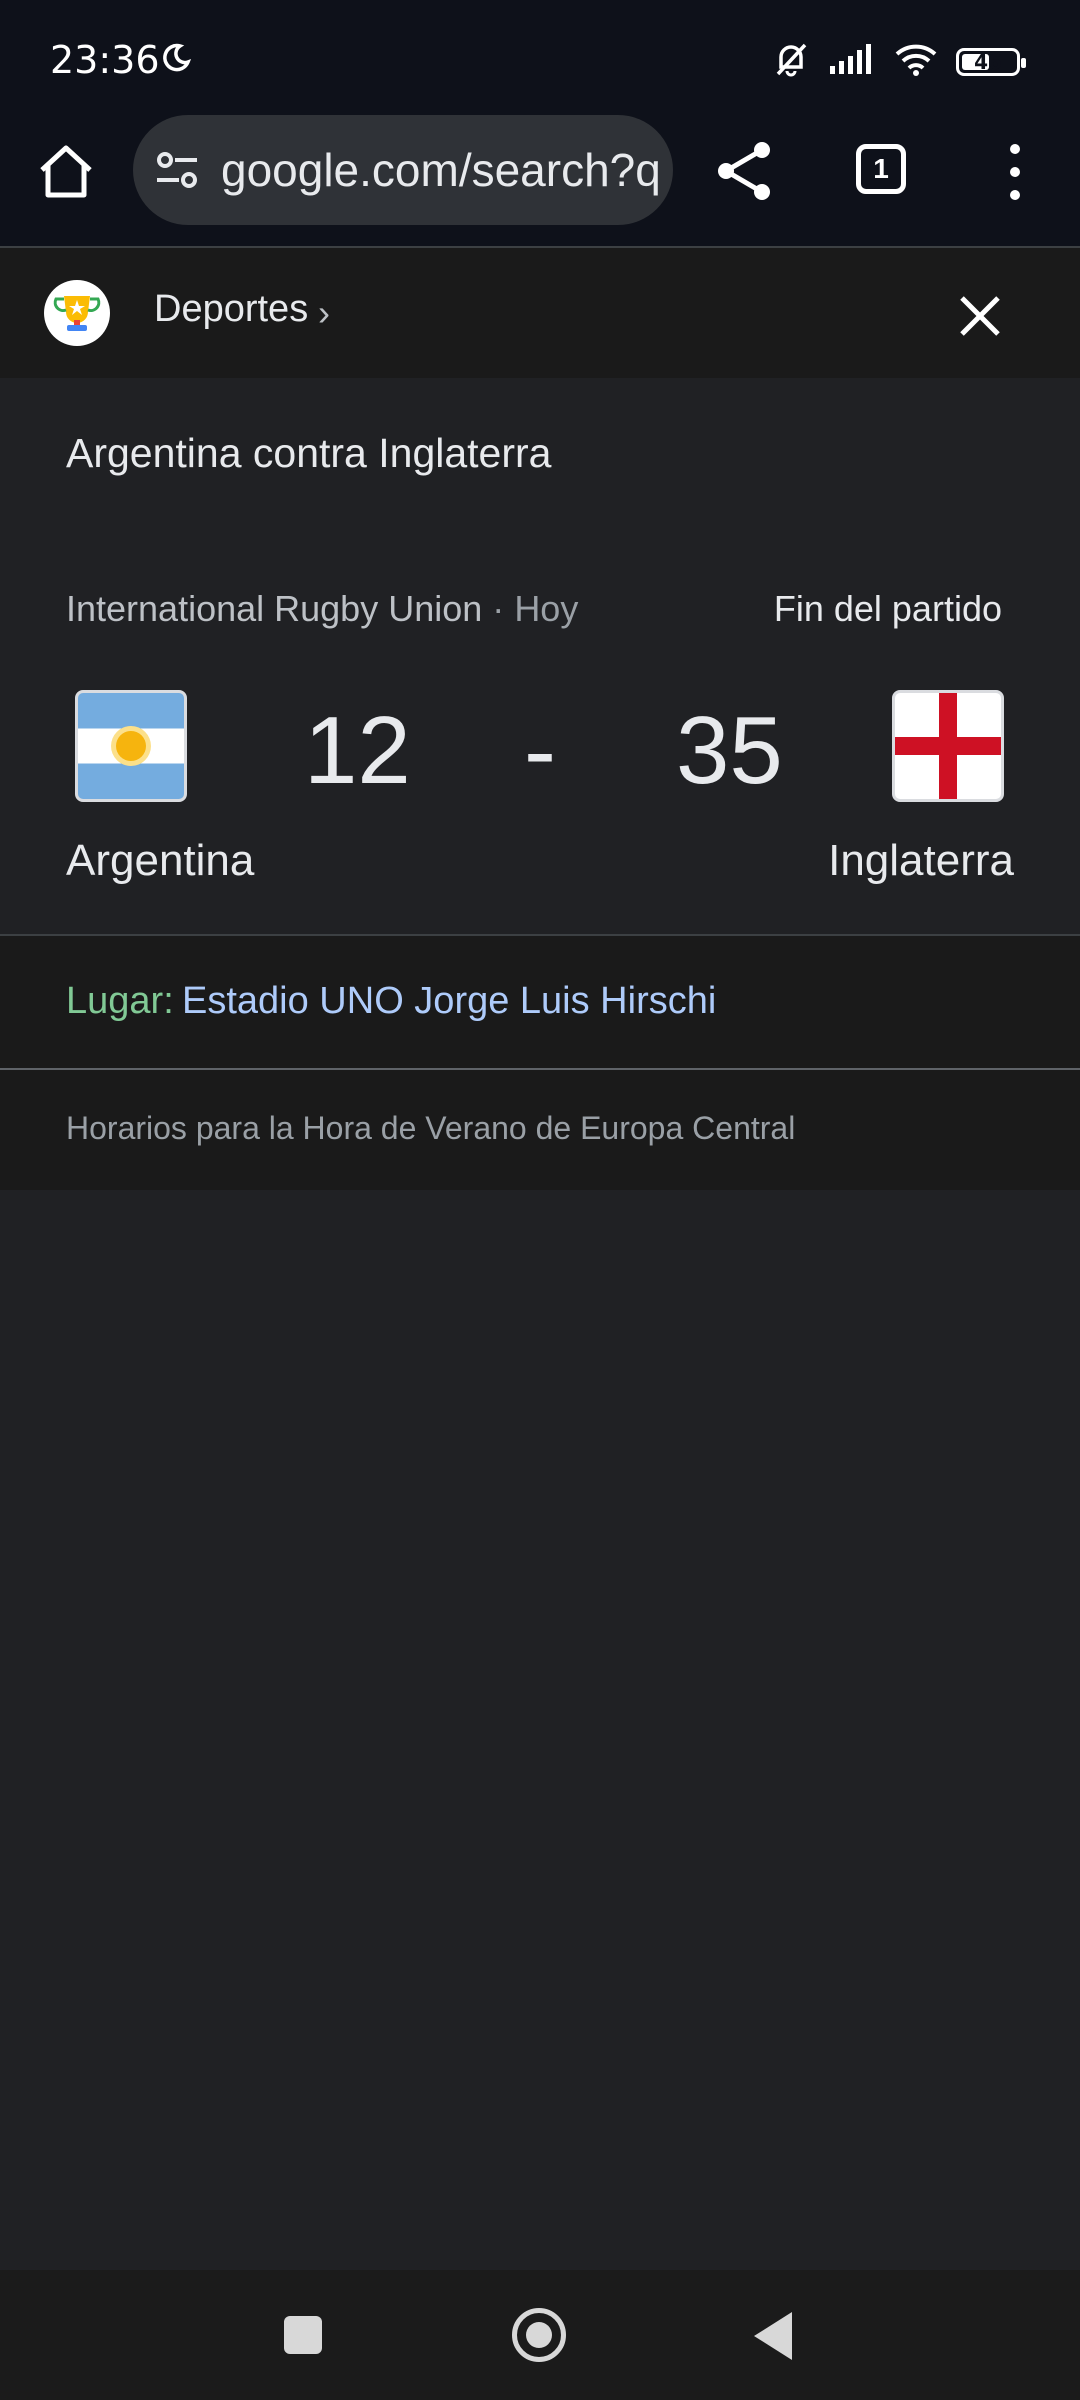 Image resolution: width=1080 pixels, height=2400 pixels. Describe the element at coordinates (176, 60) in the screenshot. I see `moon-icon` at that location.